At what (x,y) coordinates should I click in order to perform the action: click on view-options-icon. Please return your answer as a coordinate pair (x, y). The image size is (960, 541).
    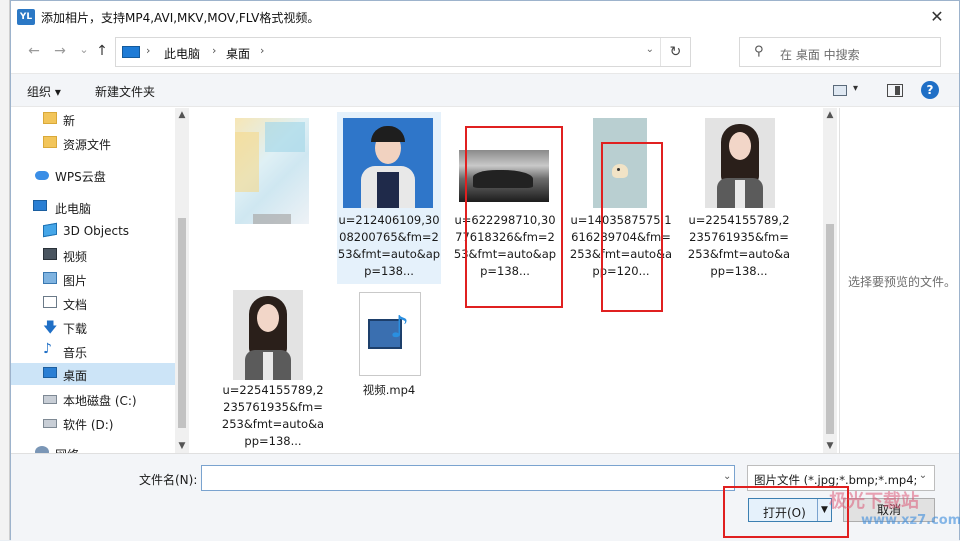
    Looking at the image, I should click on (840, 90).